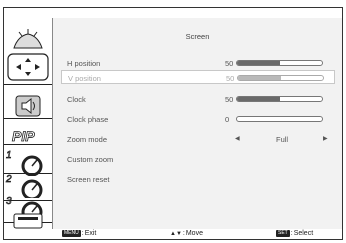 Image resolution: width=346 pixels, height=243 pixels. Describe the element at coordinates (88, 119) in the screenshot. I see `menu-item-label: Clock phase` at that location.